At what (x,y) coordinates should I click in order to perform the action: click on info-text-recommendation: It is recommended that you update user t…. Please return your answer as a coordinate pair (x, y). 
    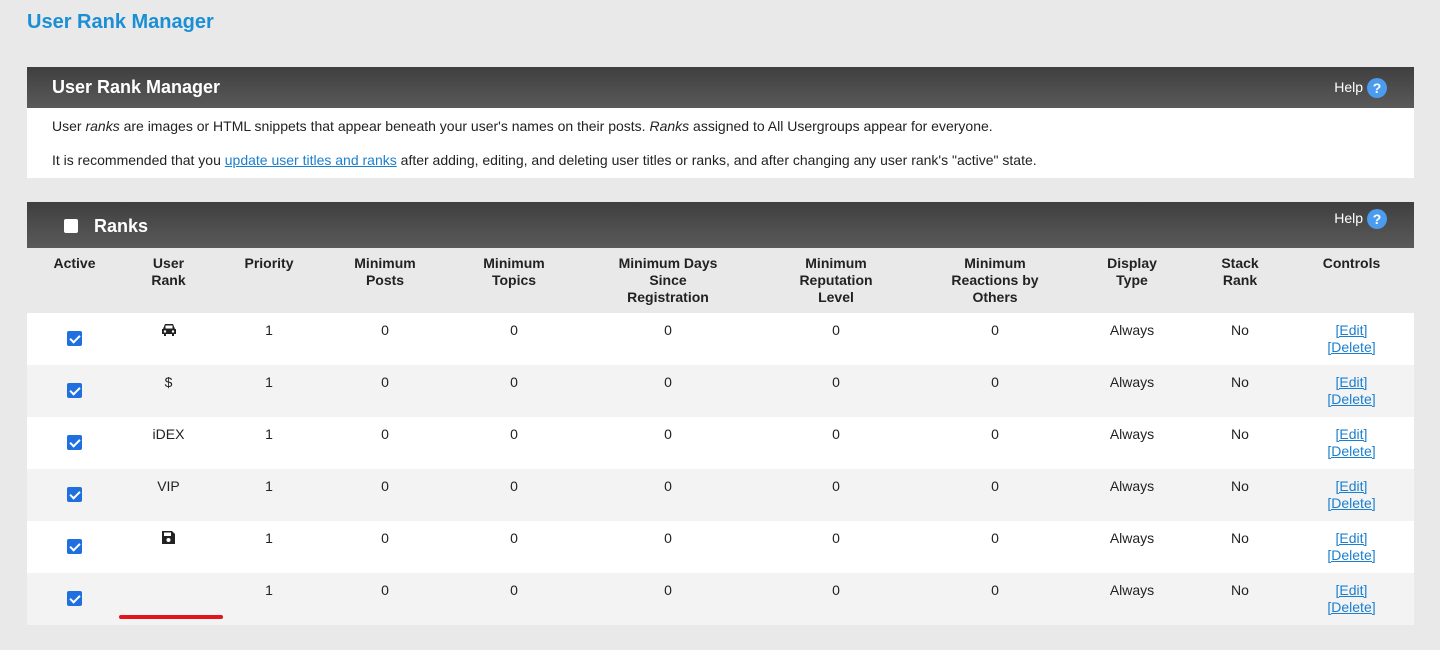
    Looking at the image, I should click on (544, 160).